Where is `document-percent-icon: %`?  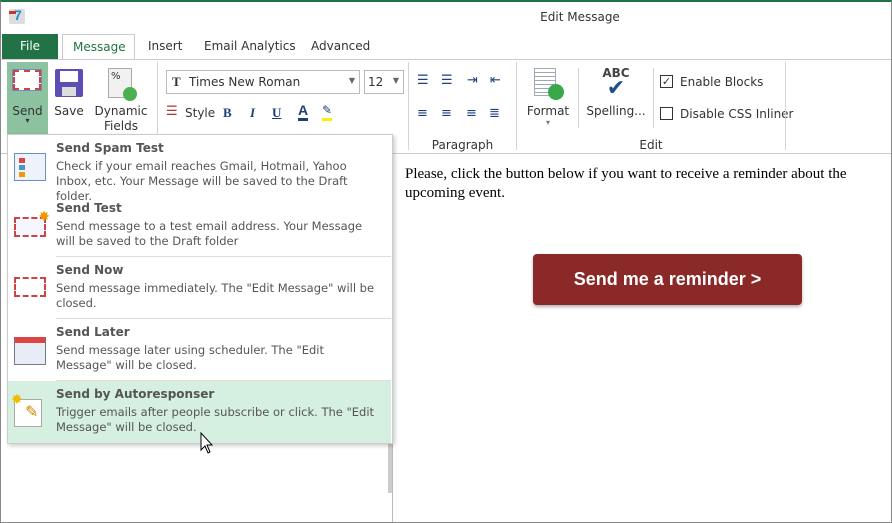
document-percent-icon: % is located at coordinates (122, 84).